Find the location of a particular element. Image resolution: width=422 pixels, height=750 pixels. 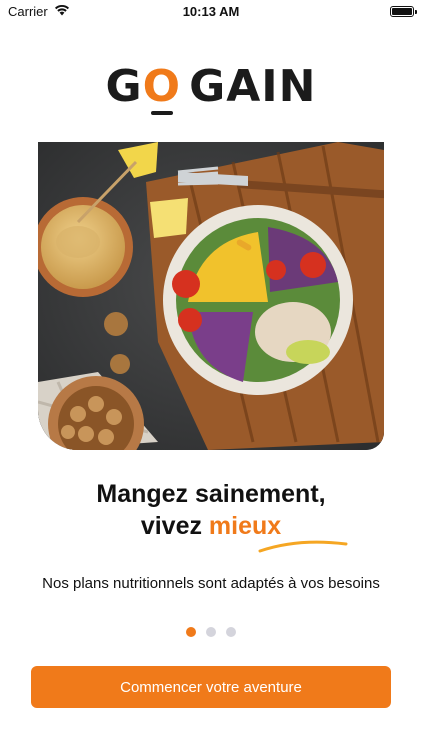

status-time: 10:13 AM is located at coordinates (211, 11).